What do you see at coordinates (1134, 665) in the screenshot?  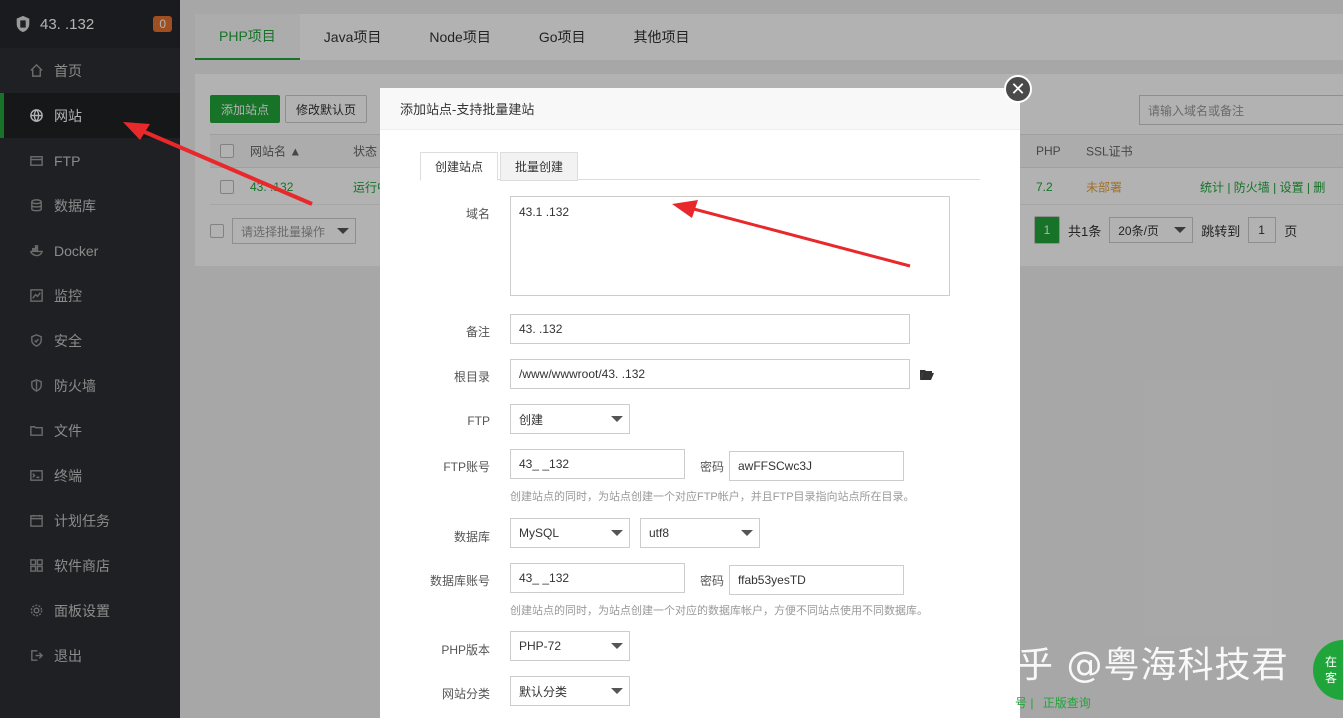 I see `watermark: 知乎 @粤海科技君` at bounding box center [1134, 665].